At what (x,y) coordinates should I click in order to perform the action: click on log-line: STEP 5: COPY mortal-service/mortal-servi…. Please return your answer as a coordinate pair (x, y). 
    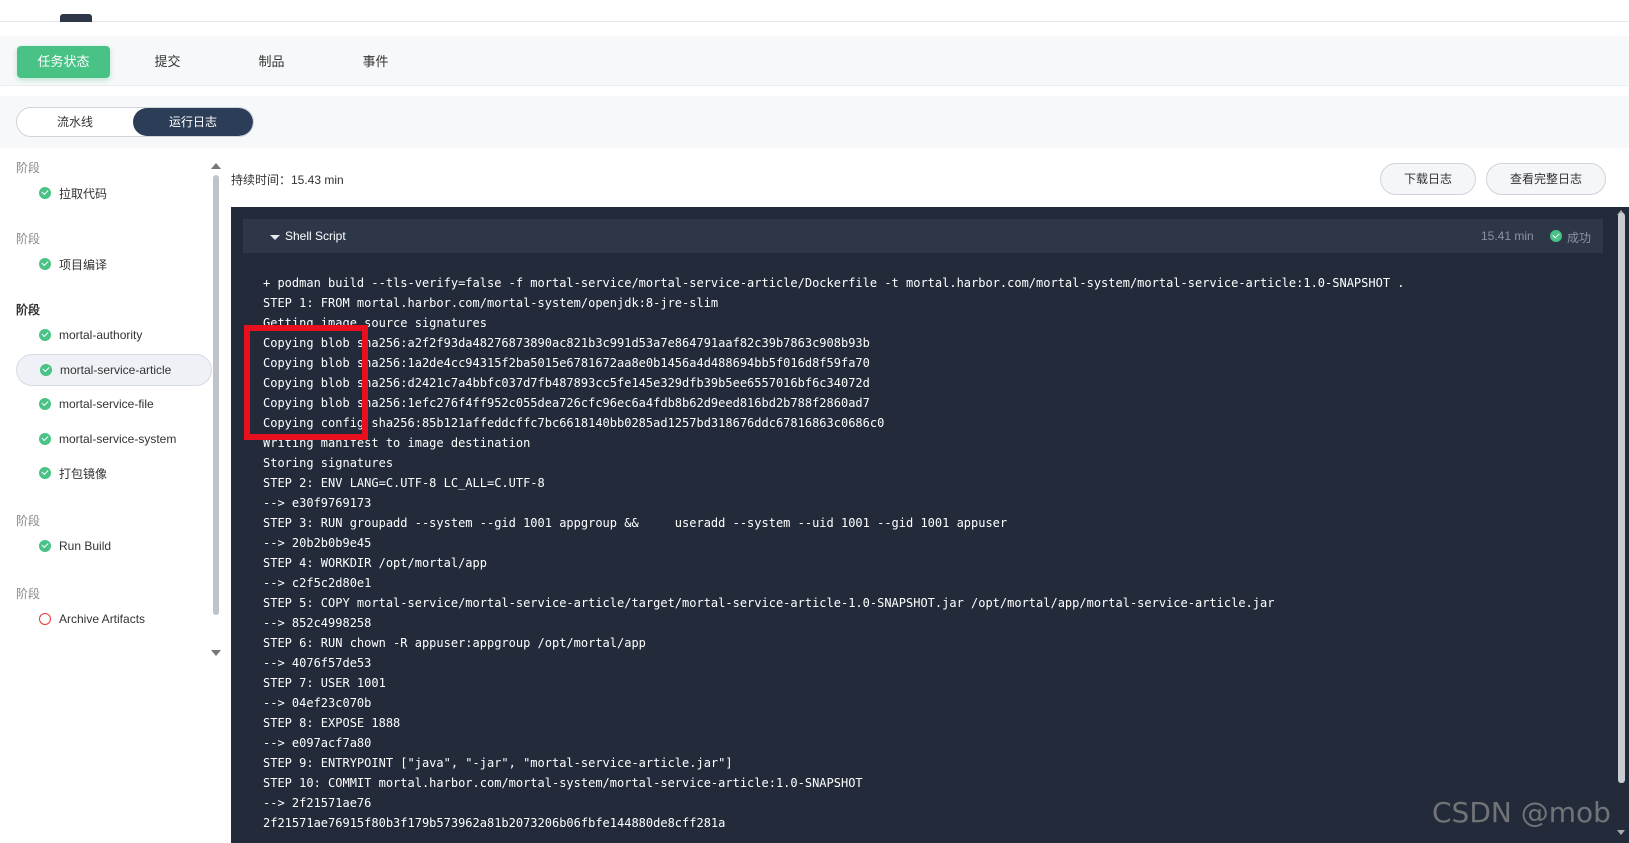
    Looking at the image, I should click on (769, 603).